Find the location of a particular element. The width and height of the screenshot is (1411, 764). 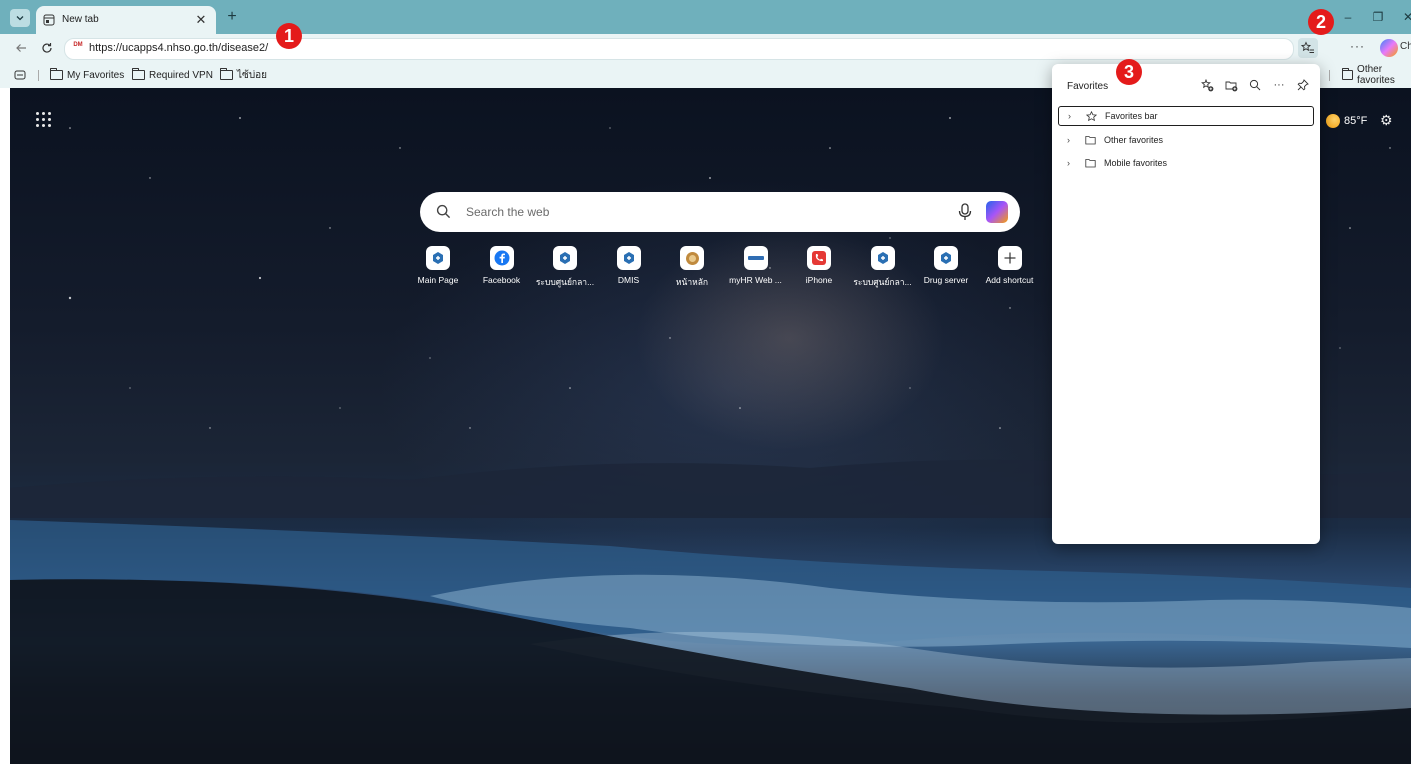

shortcut-tile: Main Page is located at coordinates (438, 265).